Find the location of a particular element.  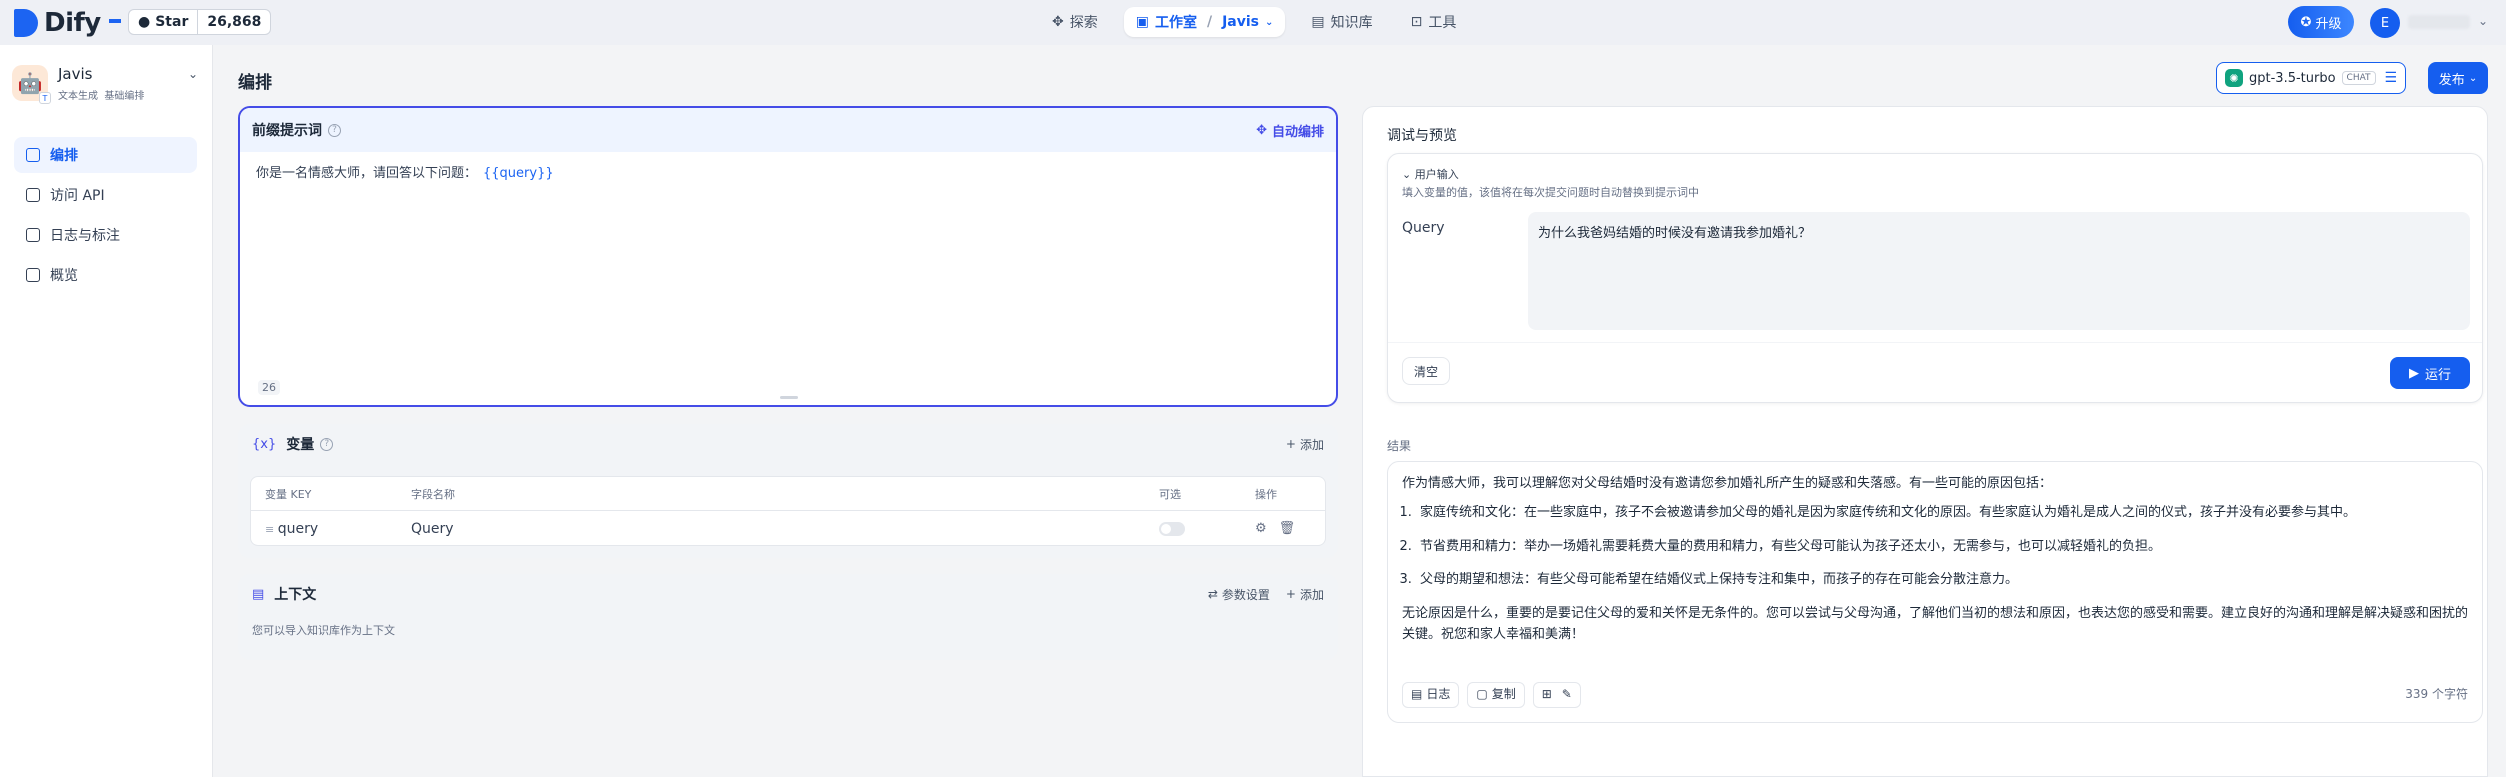

logo-mark is located at coordinates (26, 23).